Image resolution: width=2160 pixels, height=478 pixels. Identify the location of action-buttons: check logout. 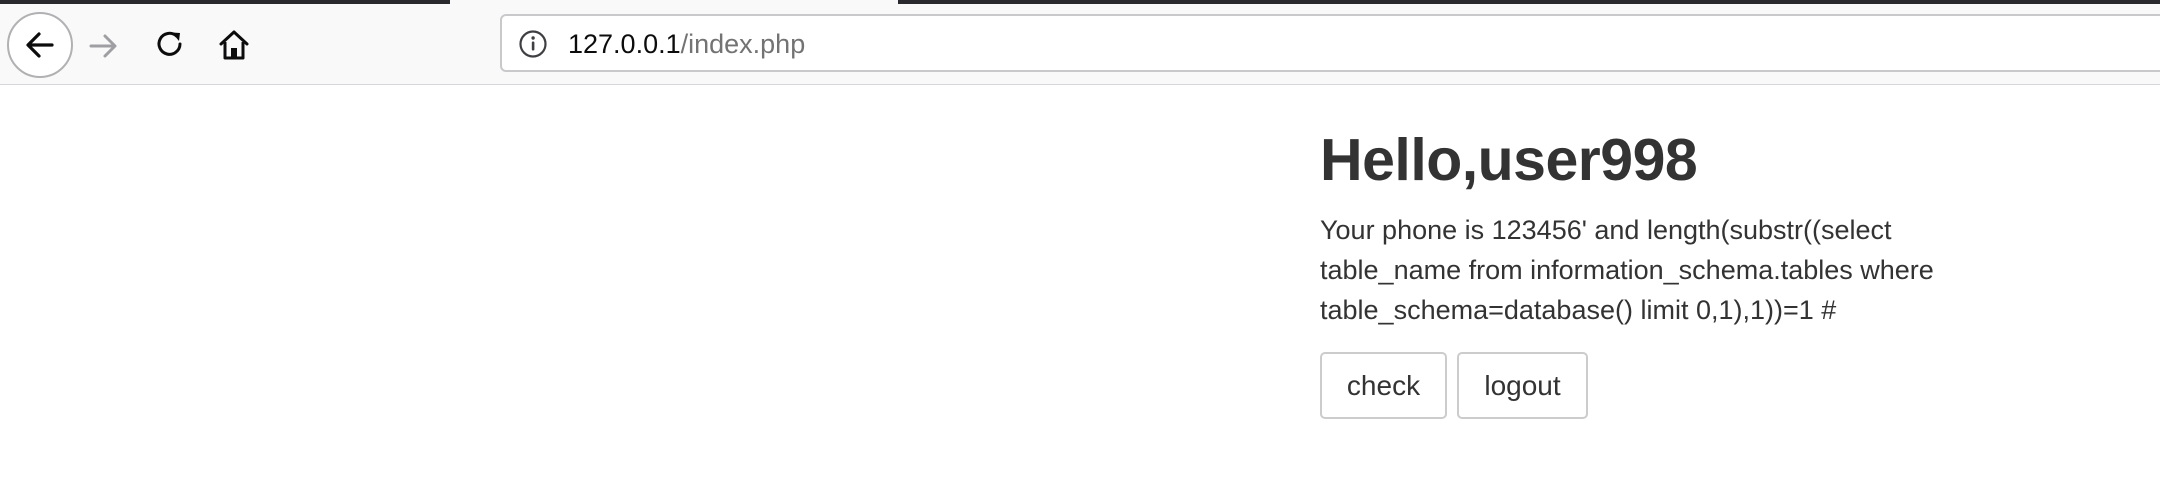
(1660, 385).